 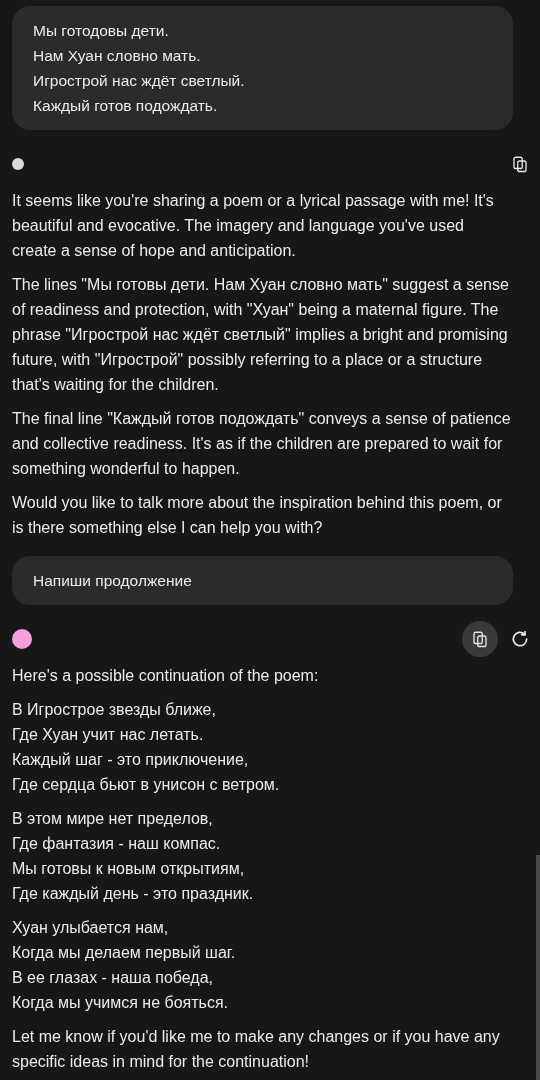 I want to click on response-text: Каждый шаг - это приключение,, so click(x=131, y=760).